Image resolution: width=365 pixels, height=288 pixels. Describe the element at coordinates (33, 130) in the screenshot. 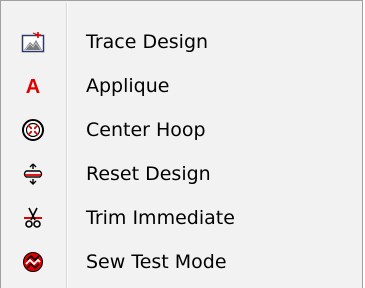

I see `center-hoop-icon` at that location.